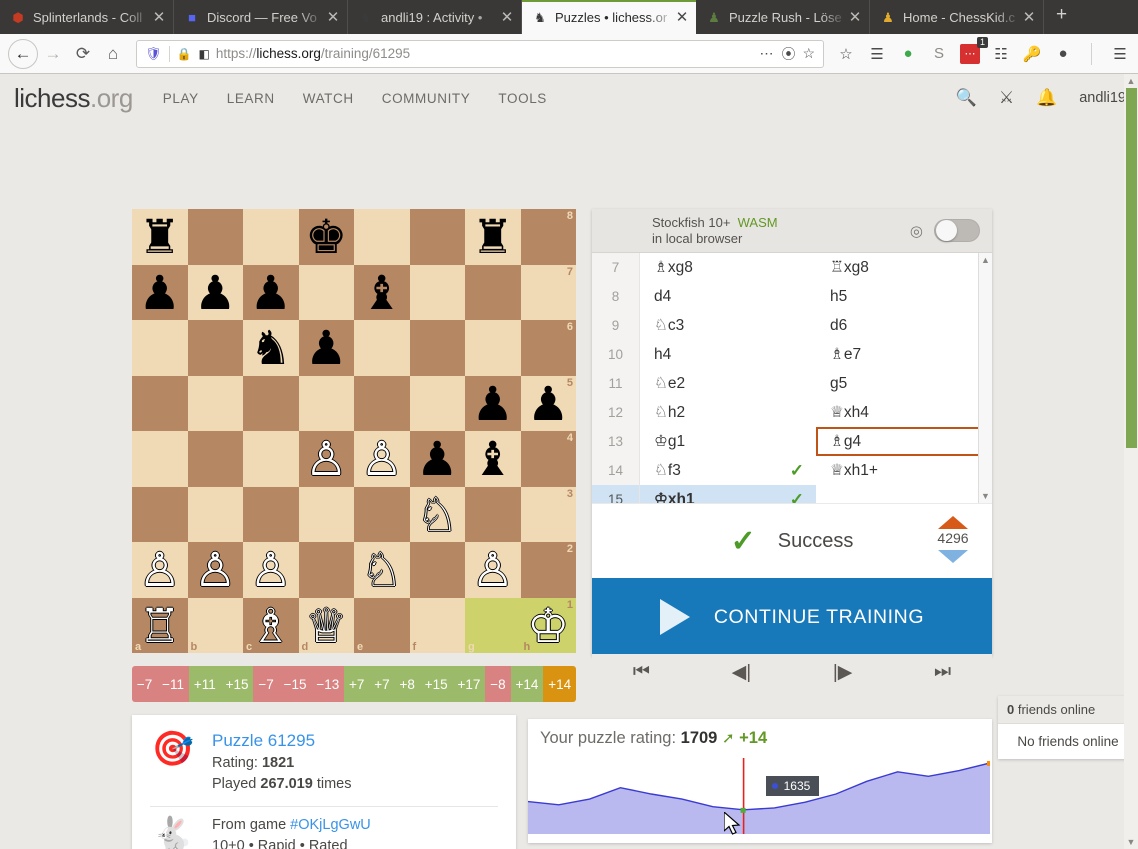  I want to click on eval-segment-5: −15, so click(295, 684).